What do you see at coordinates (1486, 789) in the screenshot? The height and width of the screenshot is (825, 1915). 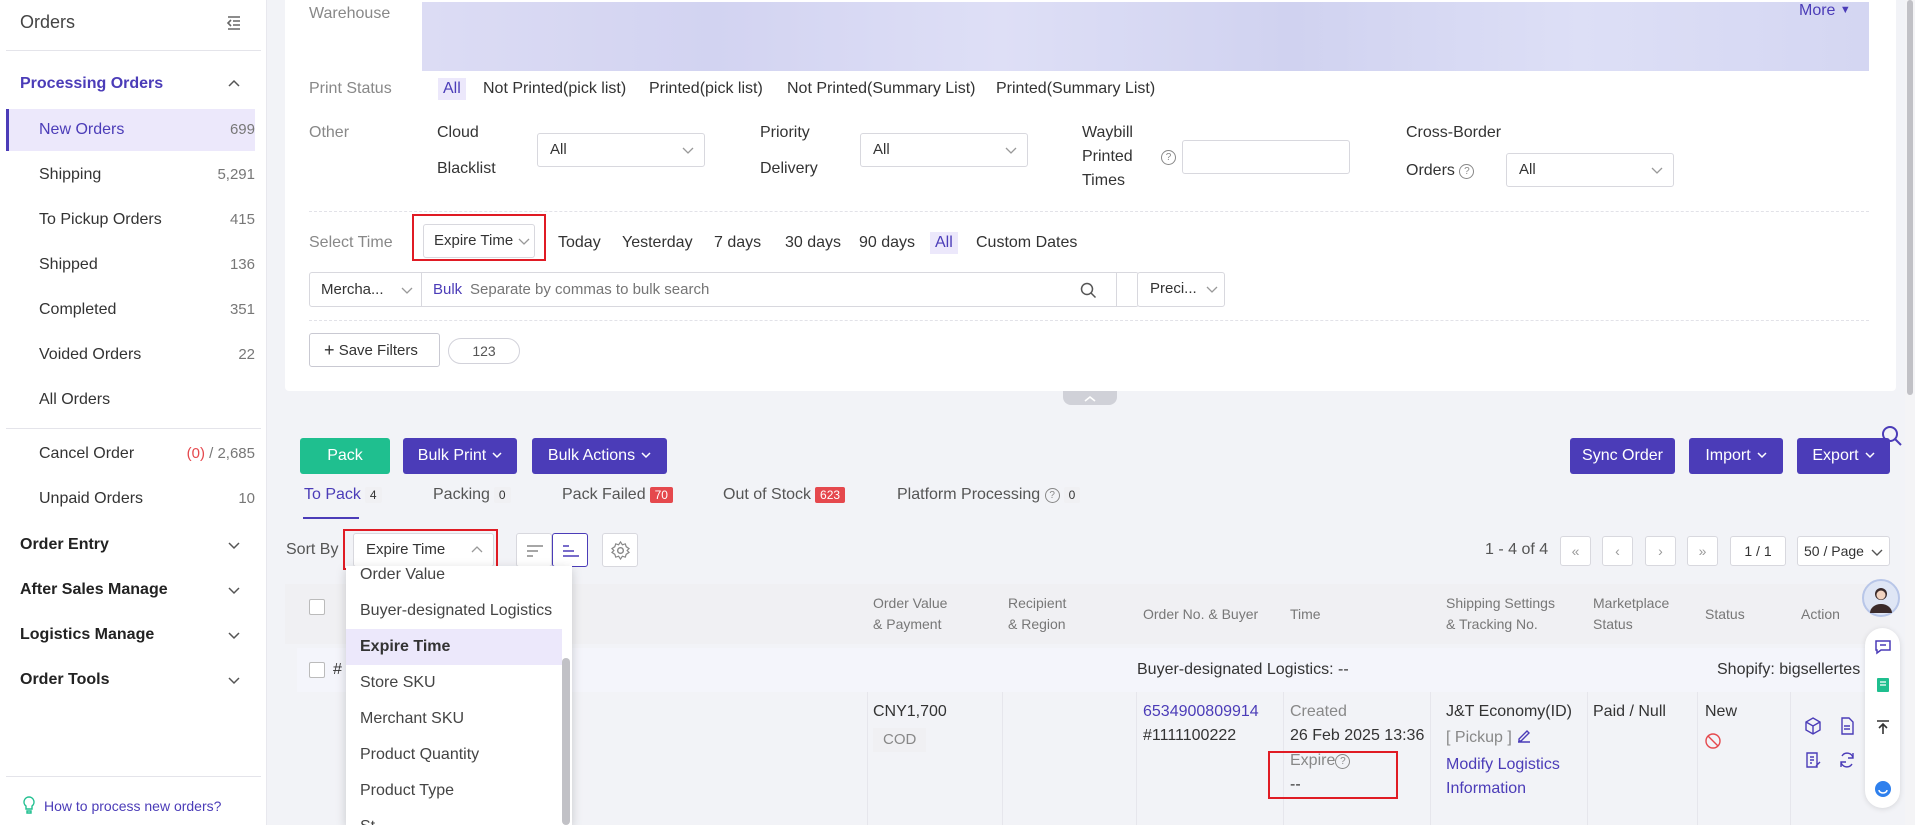 I see `modify-logistics-link-2: Information` at bounding box center [1486, 789].